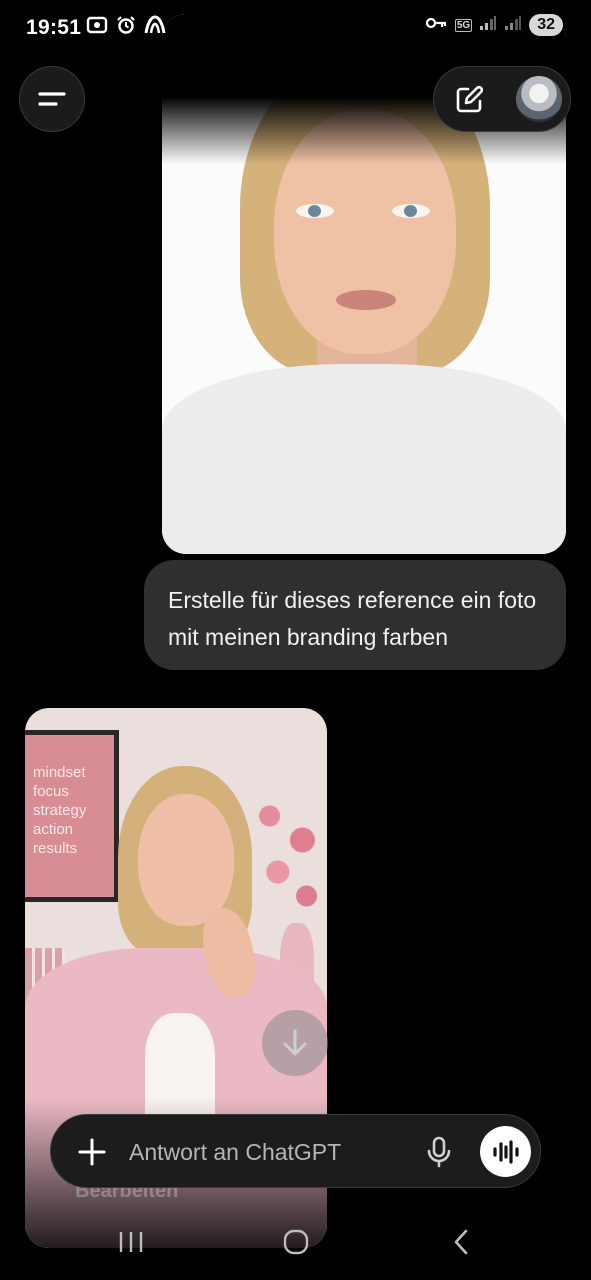 This screenshot has height=1280, width=591. Describe the element at coordinates (411, 211) in the screenshot. I see `eye-right` at that location.